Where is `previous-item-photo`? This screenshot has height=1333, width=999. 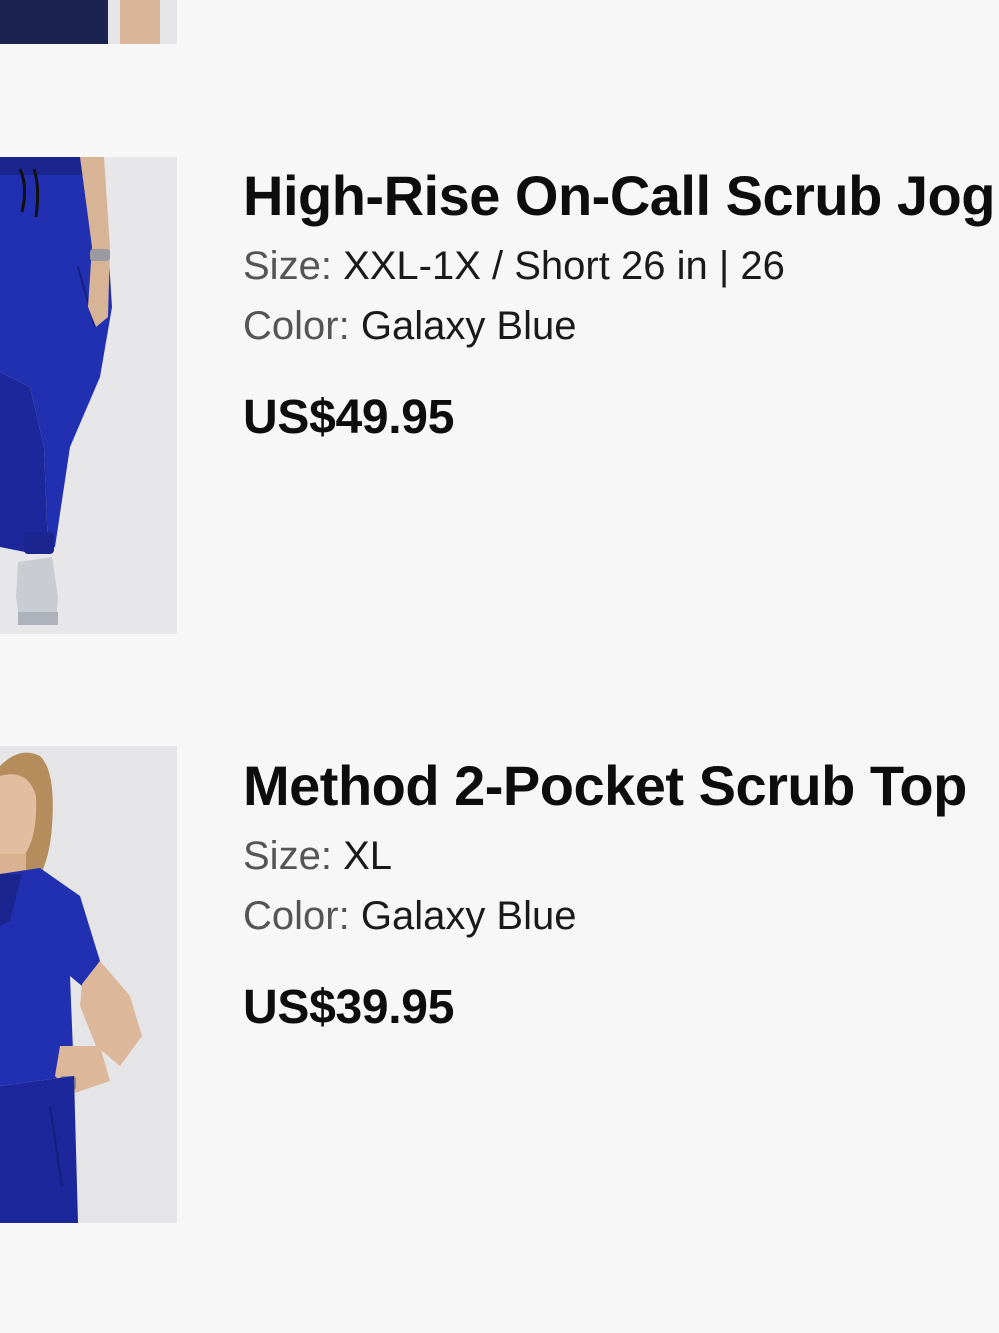 previous-item-photo is located at coordinates (88, 22).